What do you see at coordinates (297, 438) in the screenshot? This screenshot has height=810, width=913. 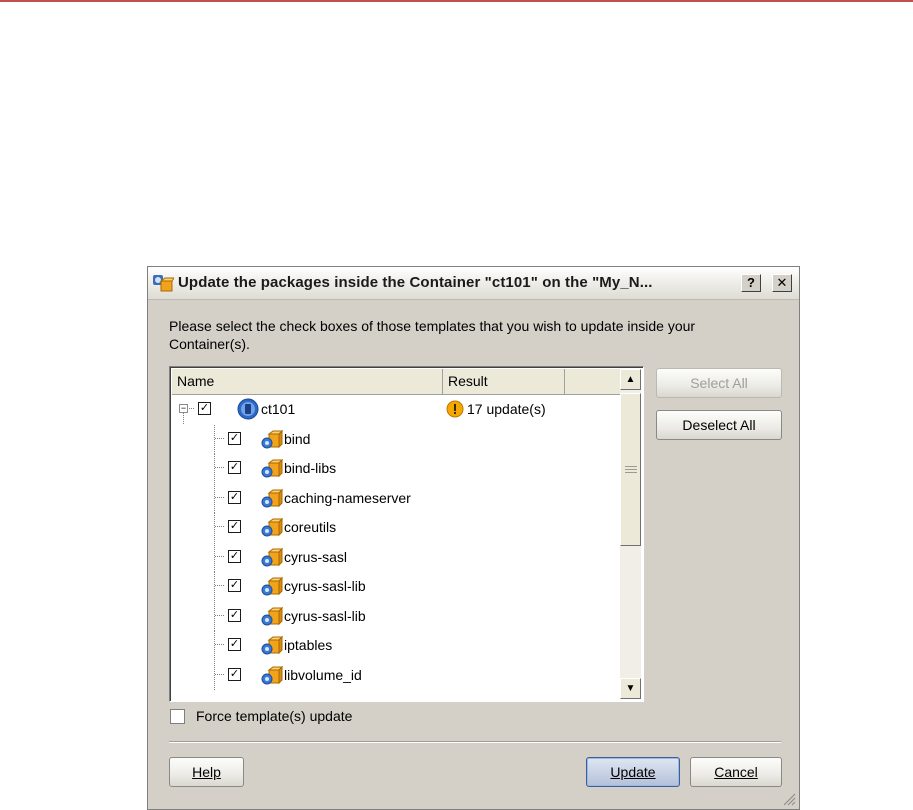 I see `package-label: bind` at bounding box center [297, 438].